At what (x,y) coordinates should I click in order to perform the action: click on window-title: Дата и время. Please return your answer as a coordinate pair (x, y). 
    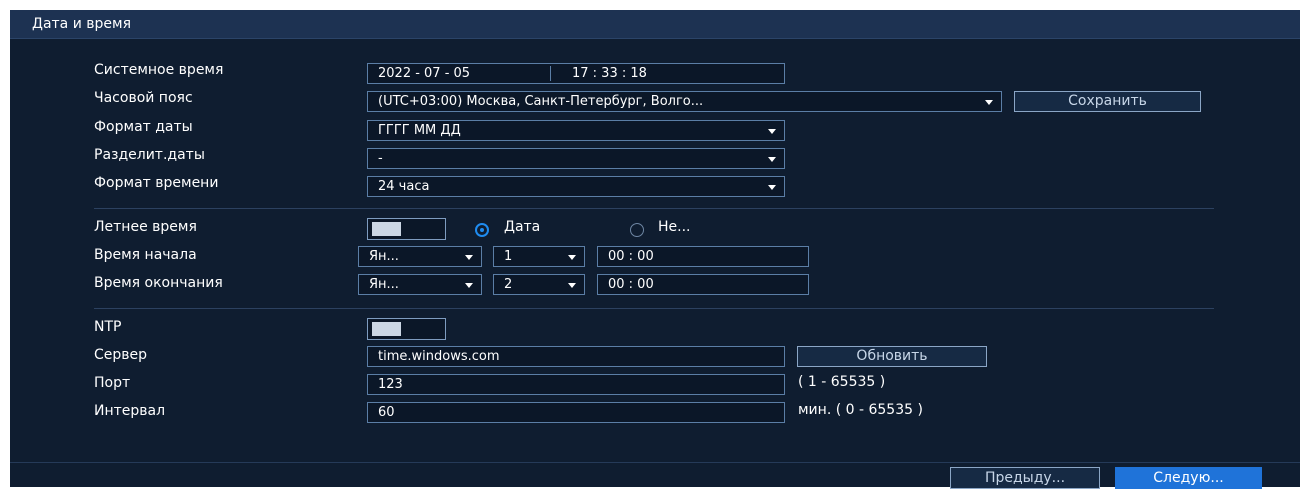
    Looking at the image, I should click on (81, 24).